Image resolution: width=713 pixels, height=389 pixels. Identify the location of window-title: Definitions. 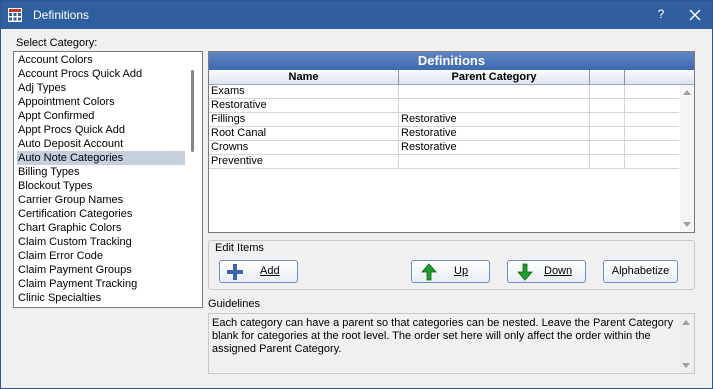
(61, 15).